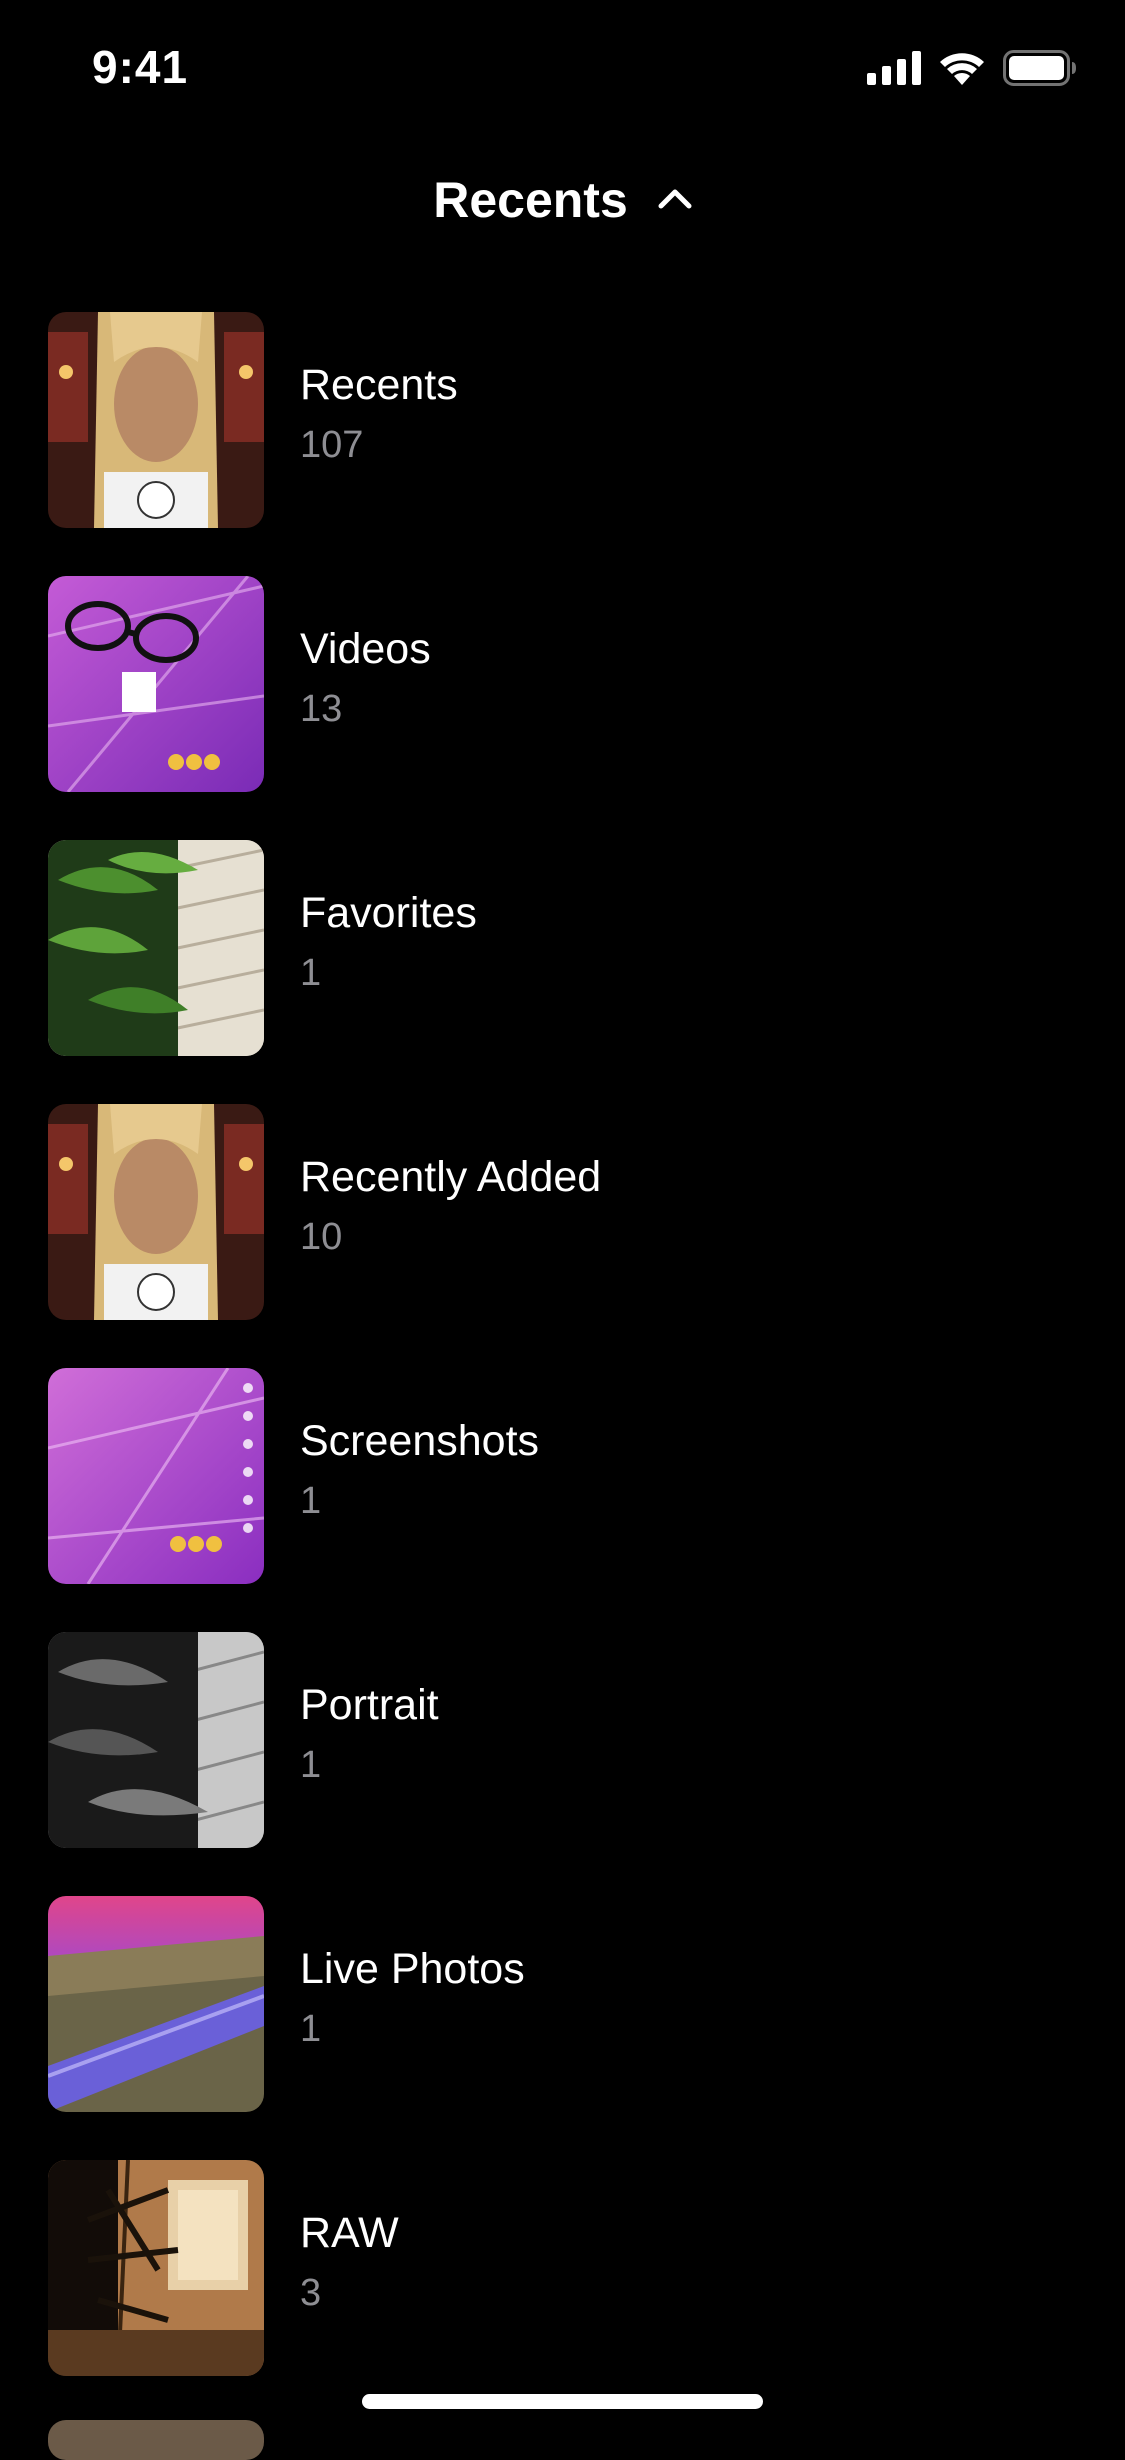 The height and width of the screenshot is (2460, 1125). I want to click on status-bar: 9:41, so click(562, 66).